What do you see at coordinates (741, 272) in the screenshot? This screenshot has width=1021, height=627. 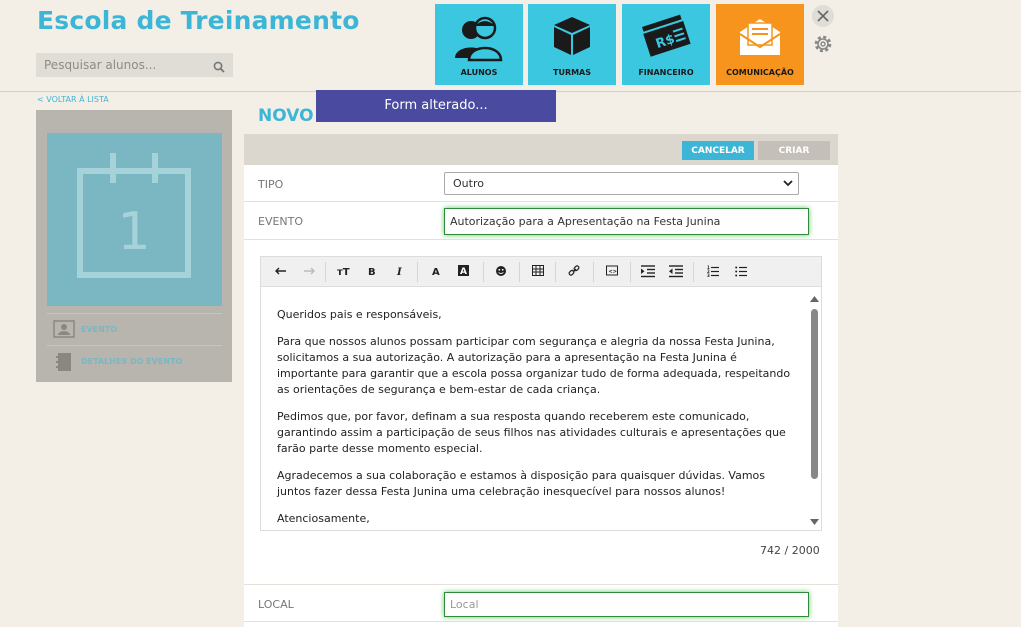 I see `bullet-list-icon` at bounding box center [741, 272].